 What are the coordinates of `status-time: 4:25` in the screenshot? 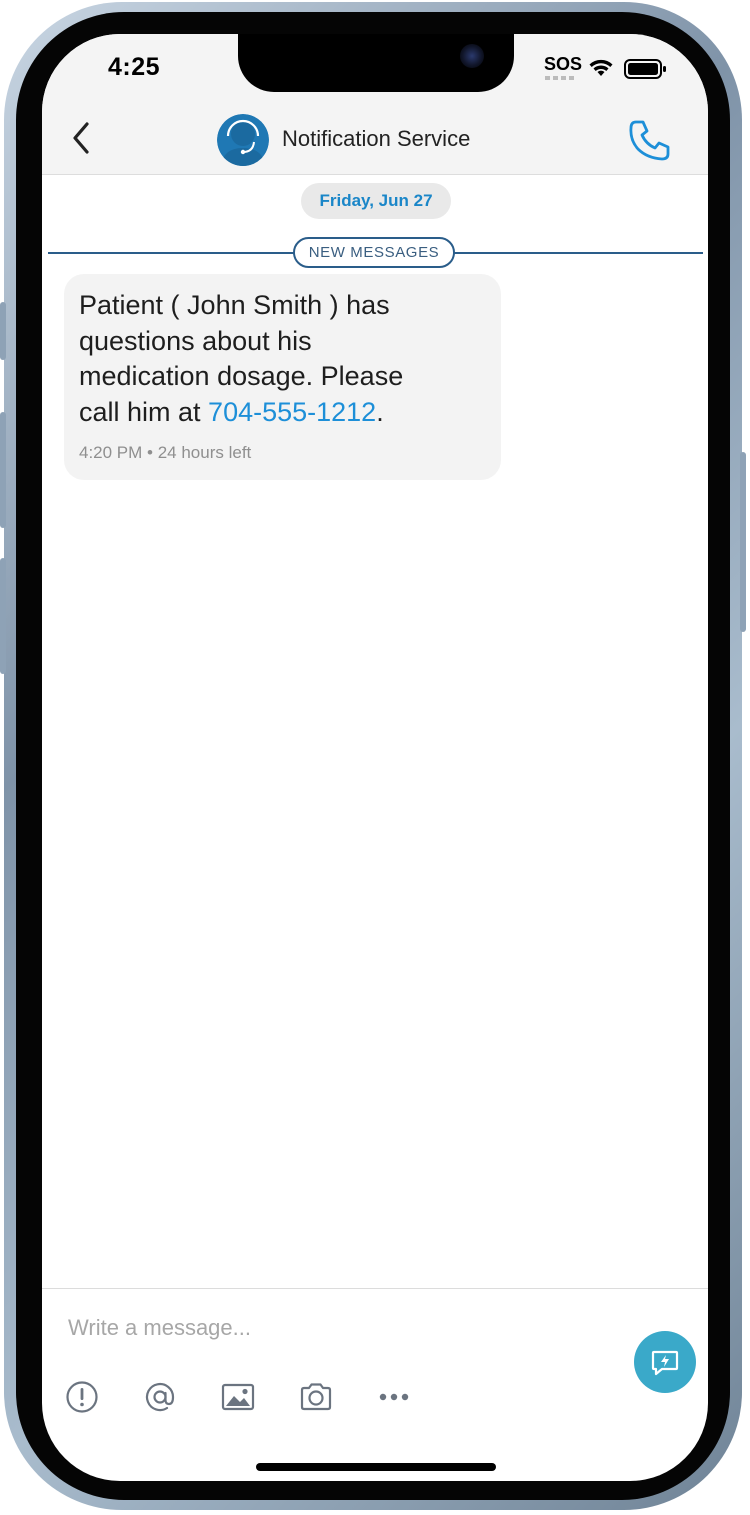 It's located at (134, 67).